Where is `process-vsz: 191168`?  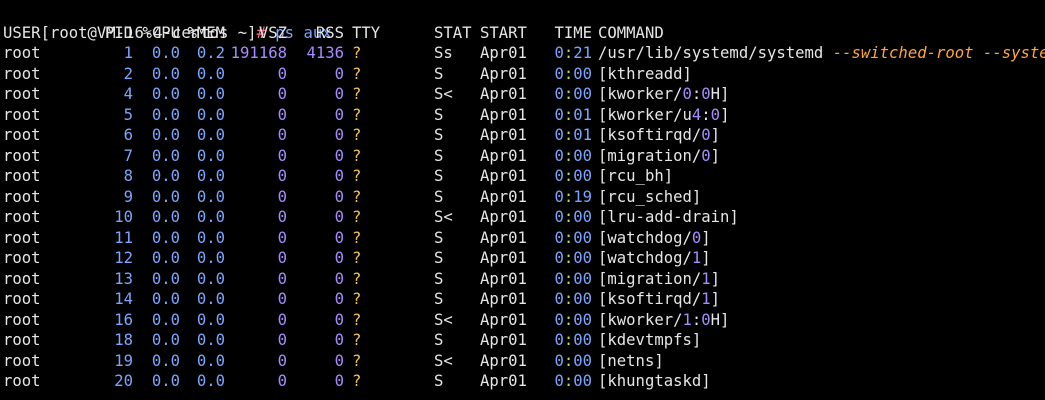
process-vsz: 191168 is located at coordinates (258, 53).